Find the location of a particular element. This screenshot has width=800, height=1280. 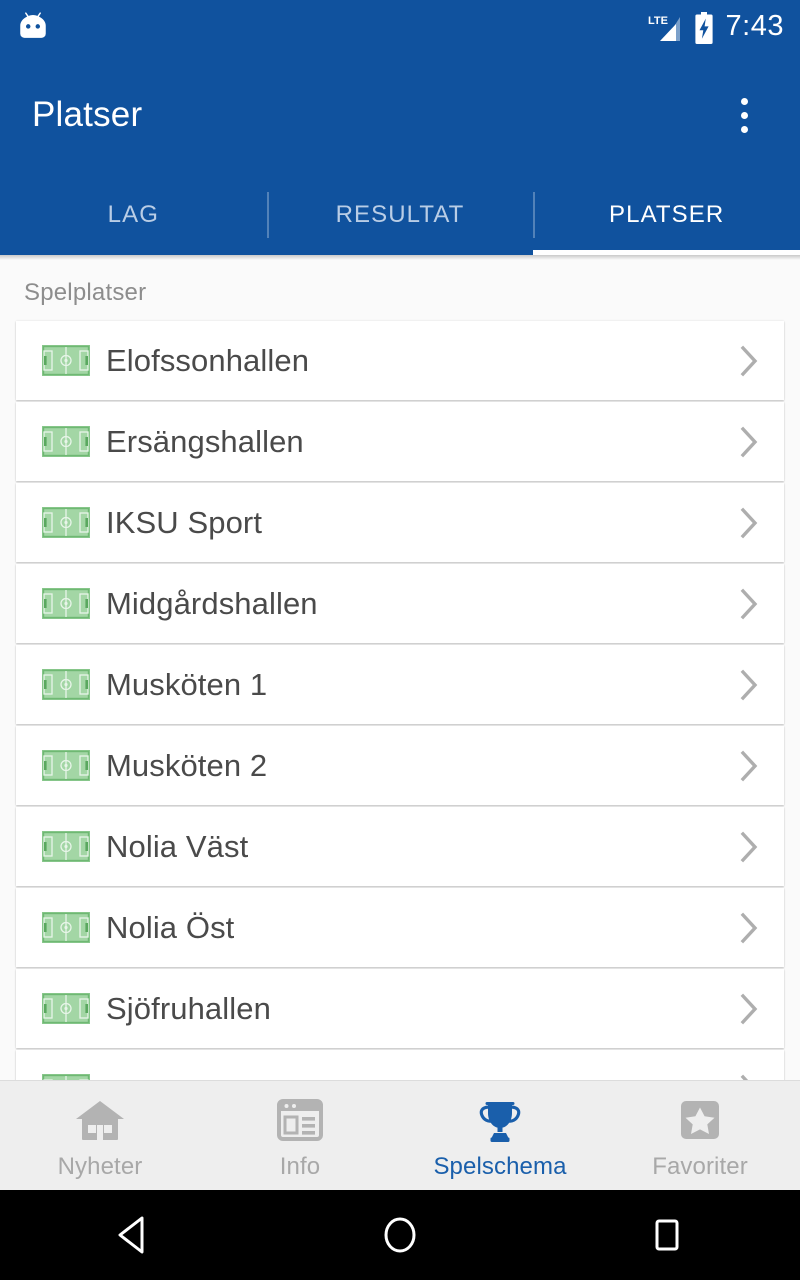

place-name: IKSU Sport is located at coordinates (184, 522).